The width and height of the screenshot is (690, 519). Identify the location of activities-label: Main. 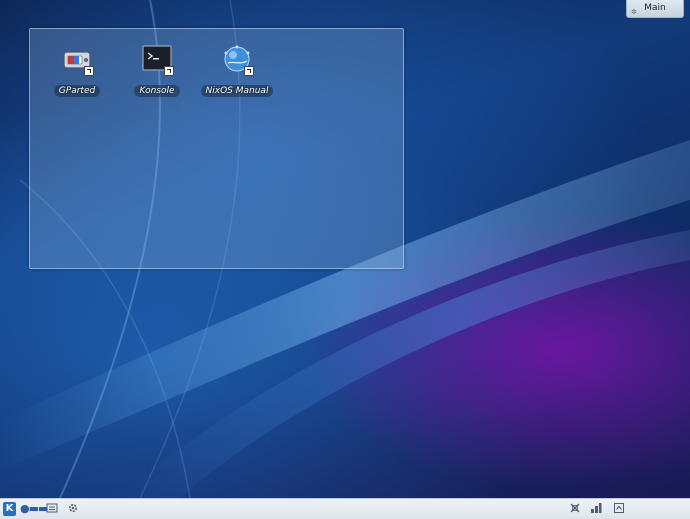
(655, 8).